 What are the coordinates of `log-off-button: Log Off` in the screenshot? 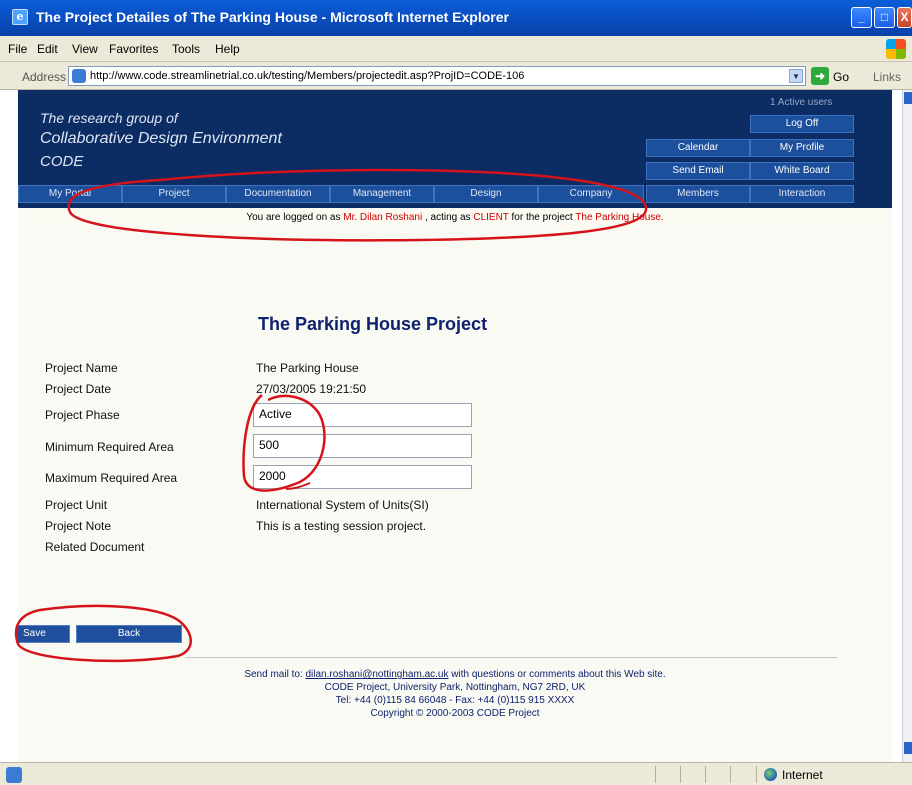 It's located at (802, 124).